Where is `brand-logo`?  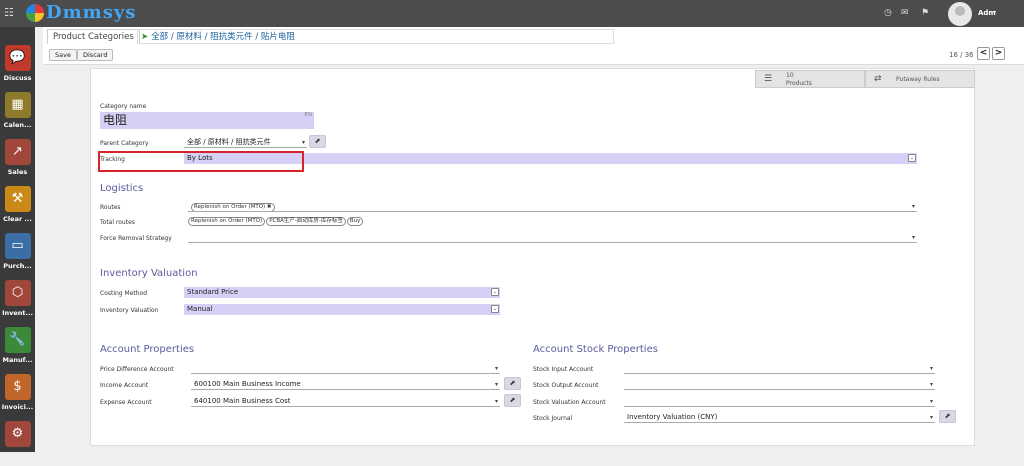
brand-logo is located at coordinates (35, 13).